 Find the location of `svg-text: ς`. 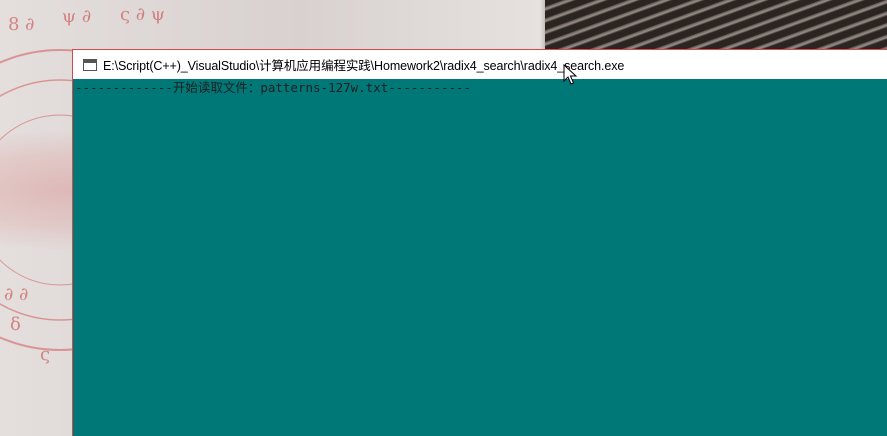

svg-text: ς is located at coordinates (45, 354).